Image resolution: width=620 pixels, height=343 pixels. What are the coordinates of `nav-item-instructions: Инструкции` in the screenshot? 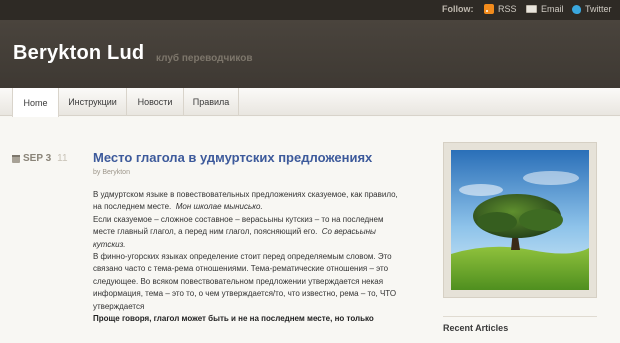 It's located at (93, 102).